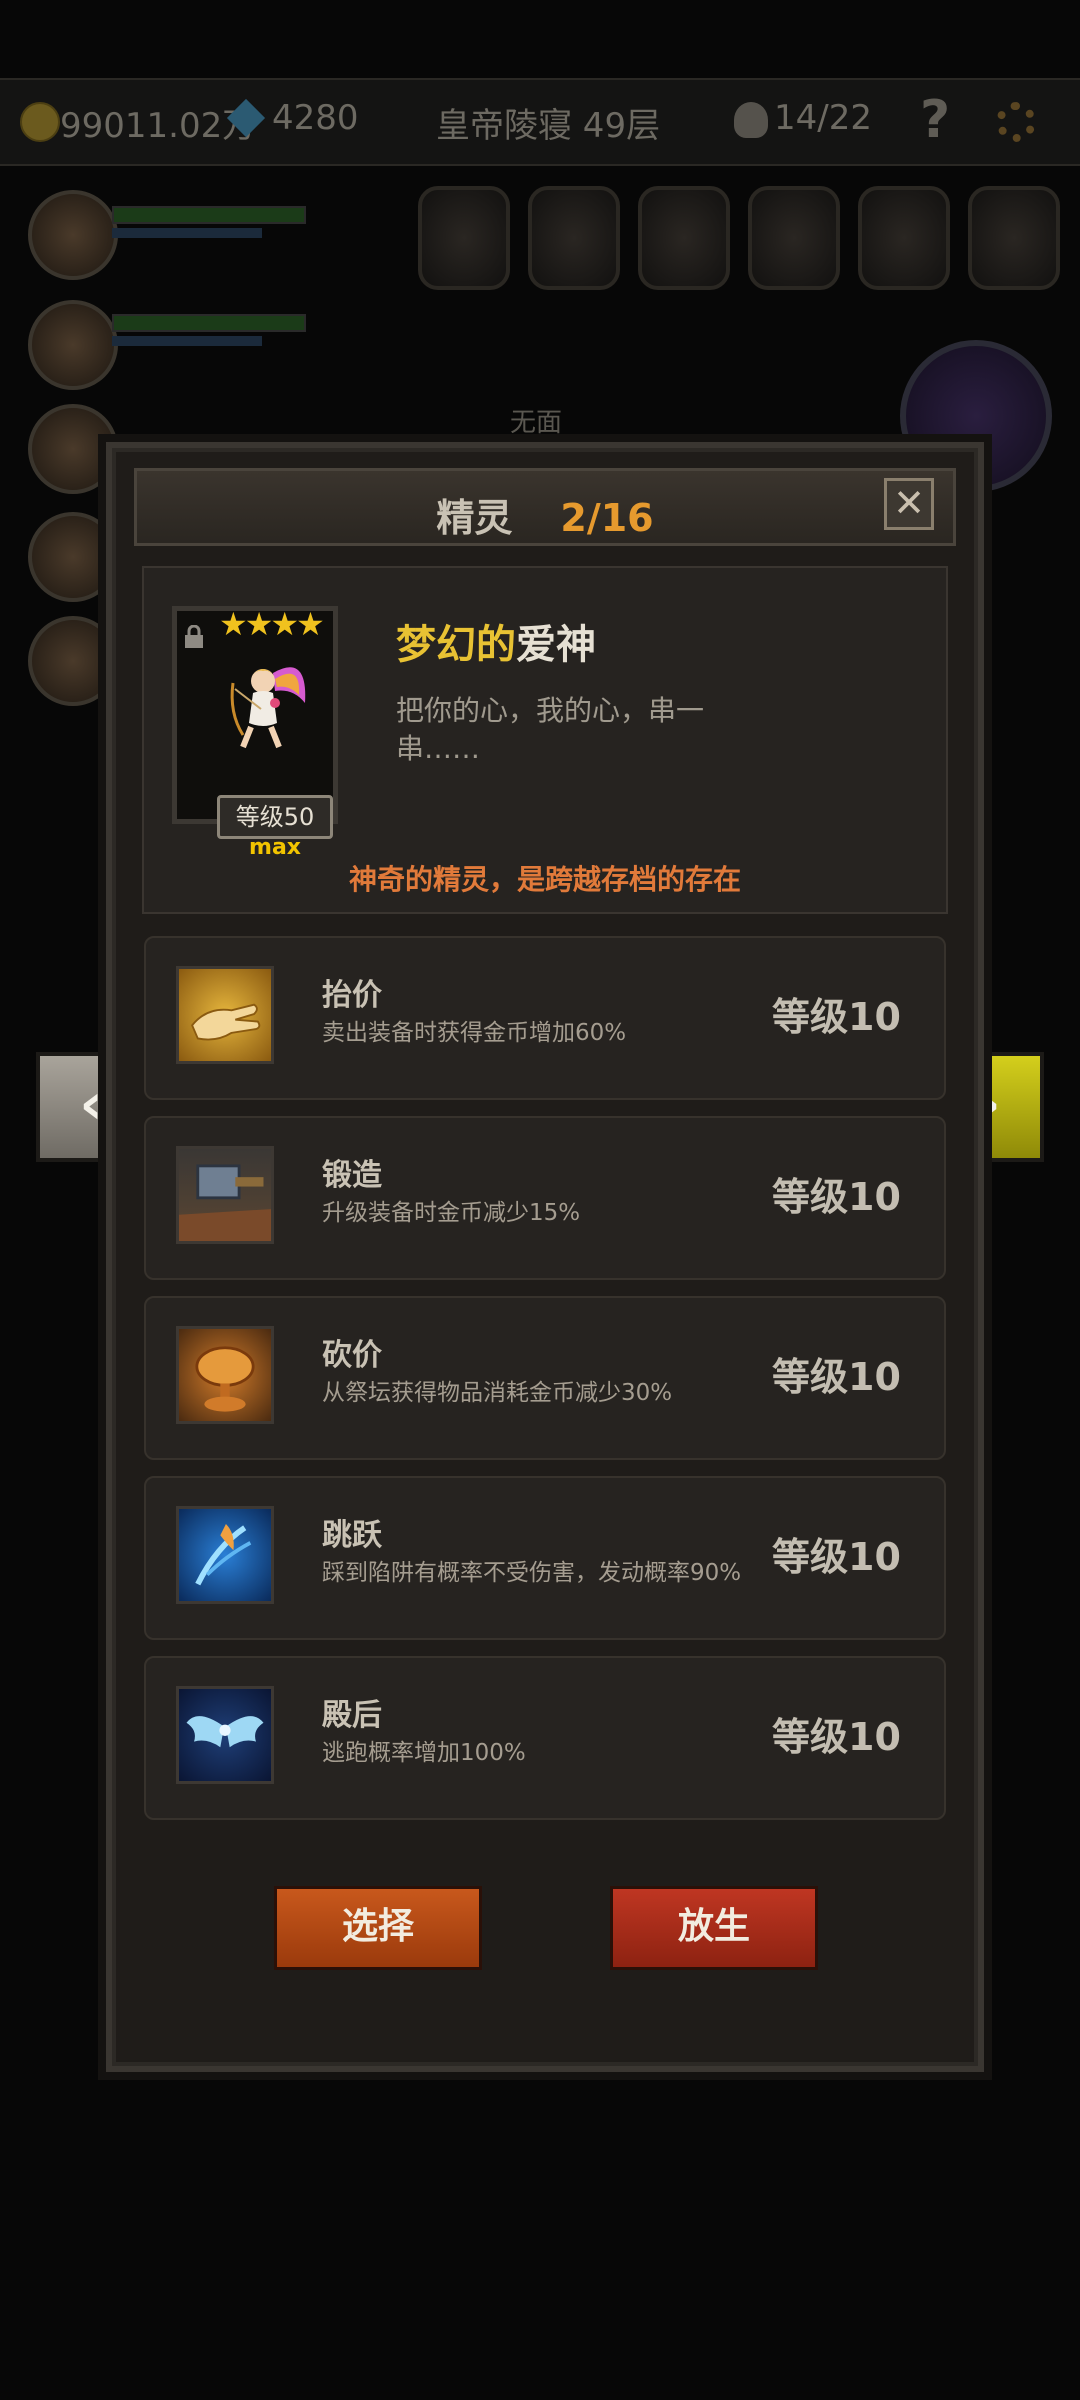 This screenshot has height=2400, width=1080. What do you see at coordinates (194, 636) in the screenshot?
I see `lock-icon` at bounding box center [194, 636].